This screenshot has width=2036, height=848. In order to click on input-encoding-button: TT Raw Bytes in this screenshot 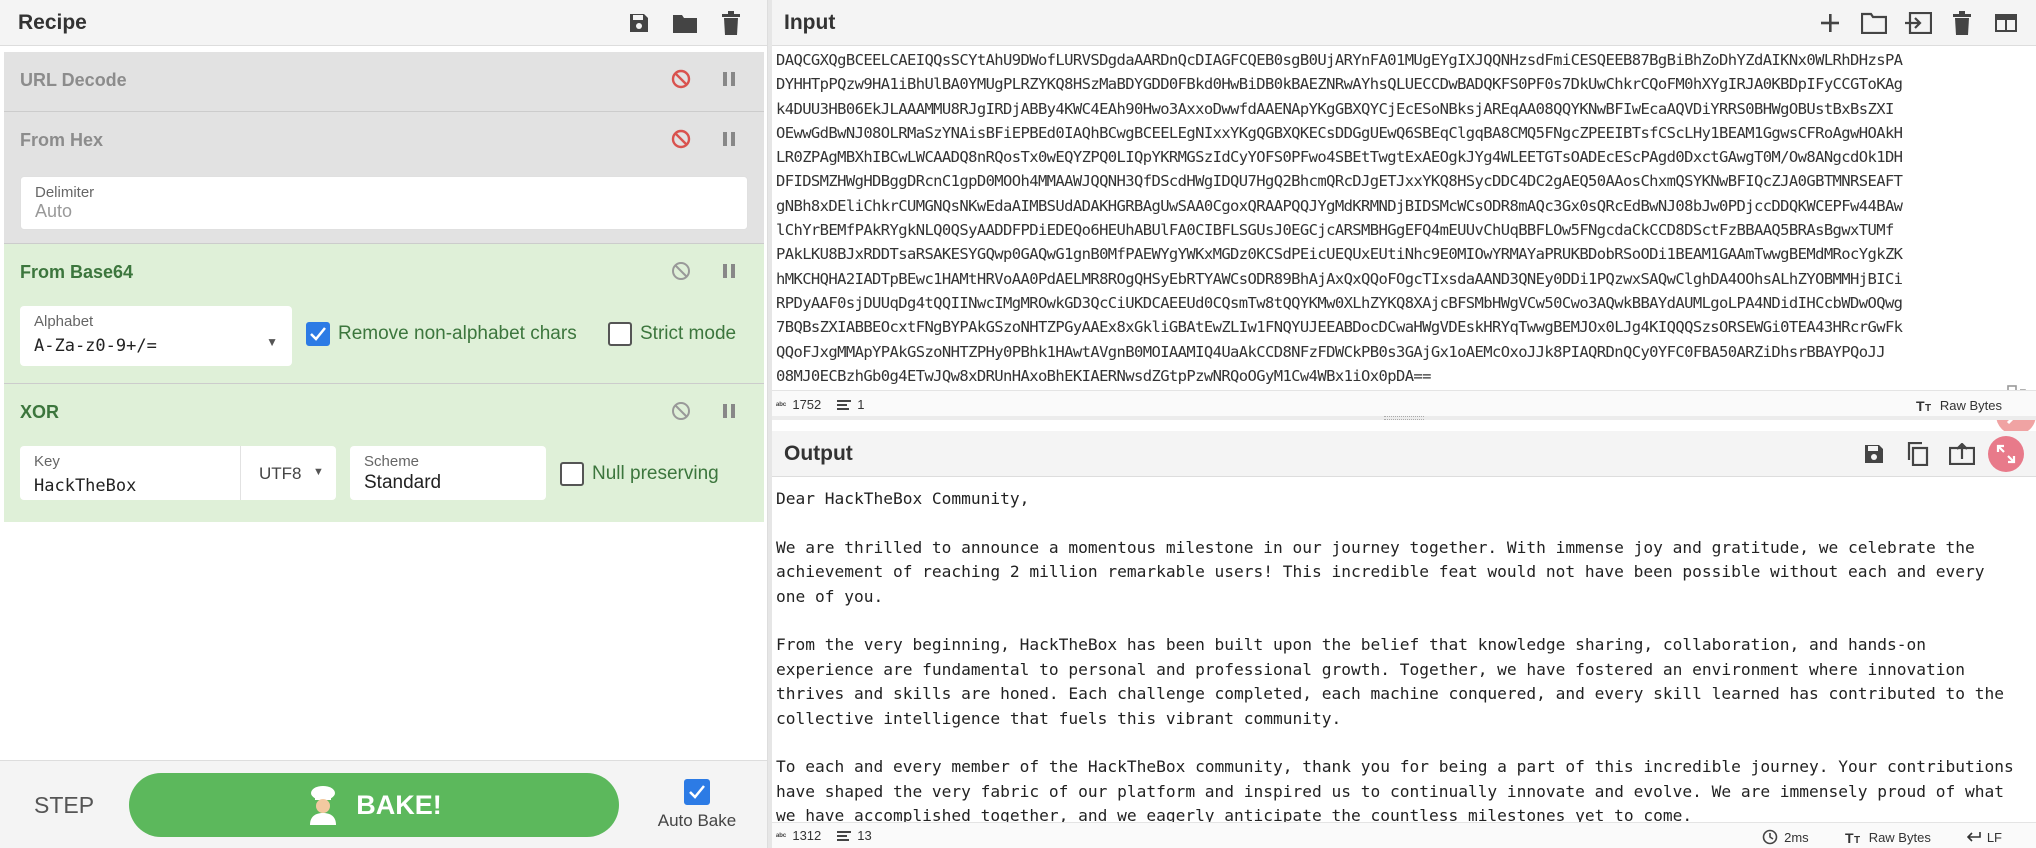, I will do `click(1959, 405)`.